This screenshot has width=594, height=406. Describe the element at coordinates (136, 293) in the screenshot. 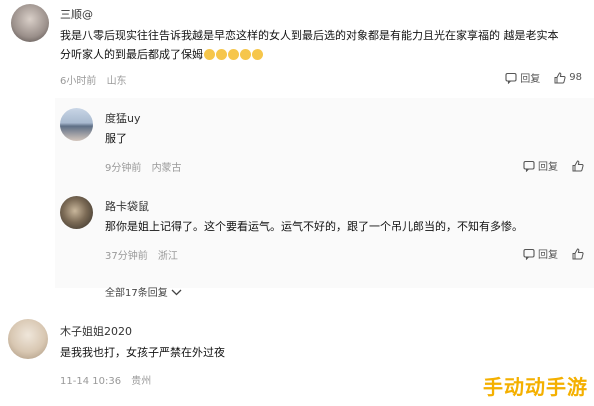

I see `expand-replies-label: 全部17条回复` at that location.